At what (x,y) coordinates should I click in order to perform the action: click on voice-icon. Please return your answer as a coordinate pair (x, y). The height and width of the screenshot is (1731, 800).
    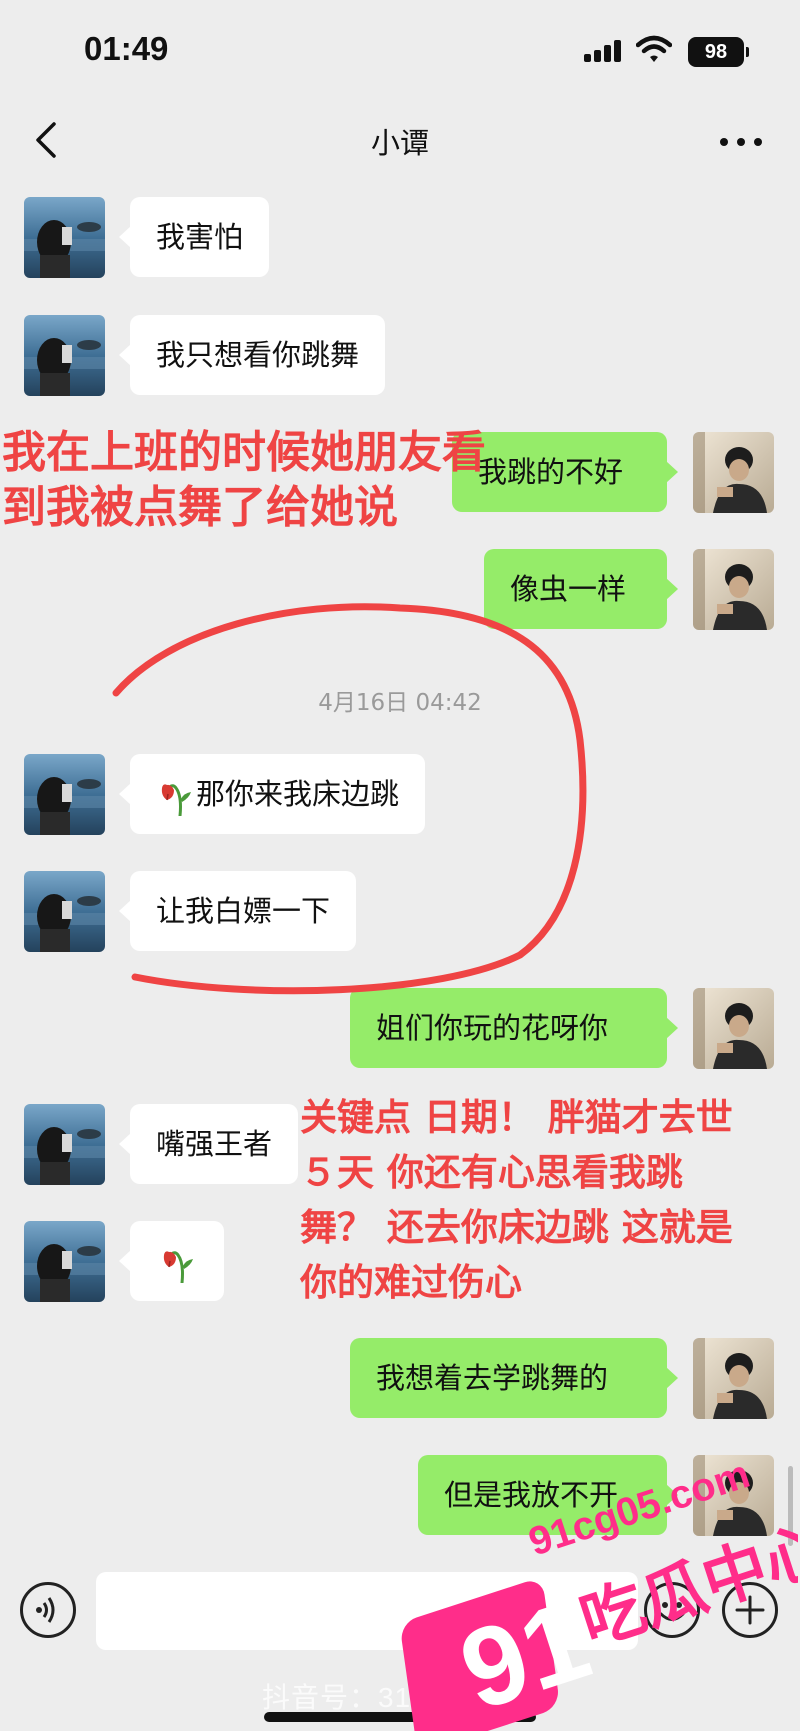
    Looking at the image, I should click on (45, 1610).